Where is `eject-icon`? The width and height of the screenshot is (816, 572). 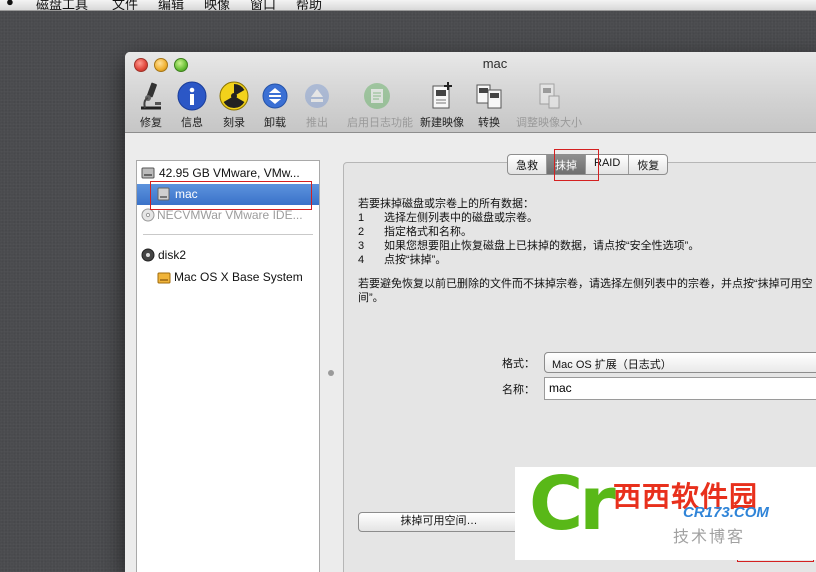
eject-icon is located at coordinates (317, 96).